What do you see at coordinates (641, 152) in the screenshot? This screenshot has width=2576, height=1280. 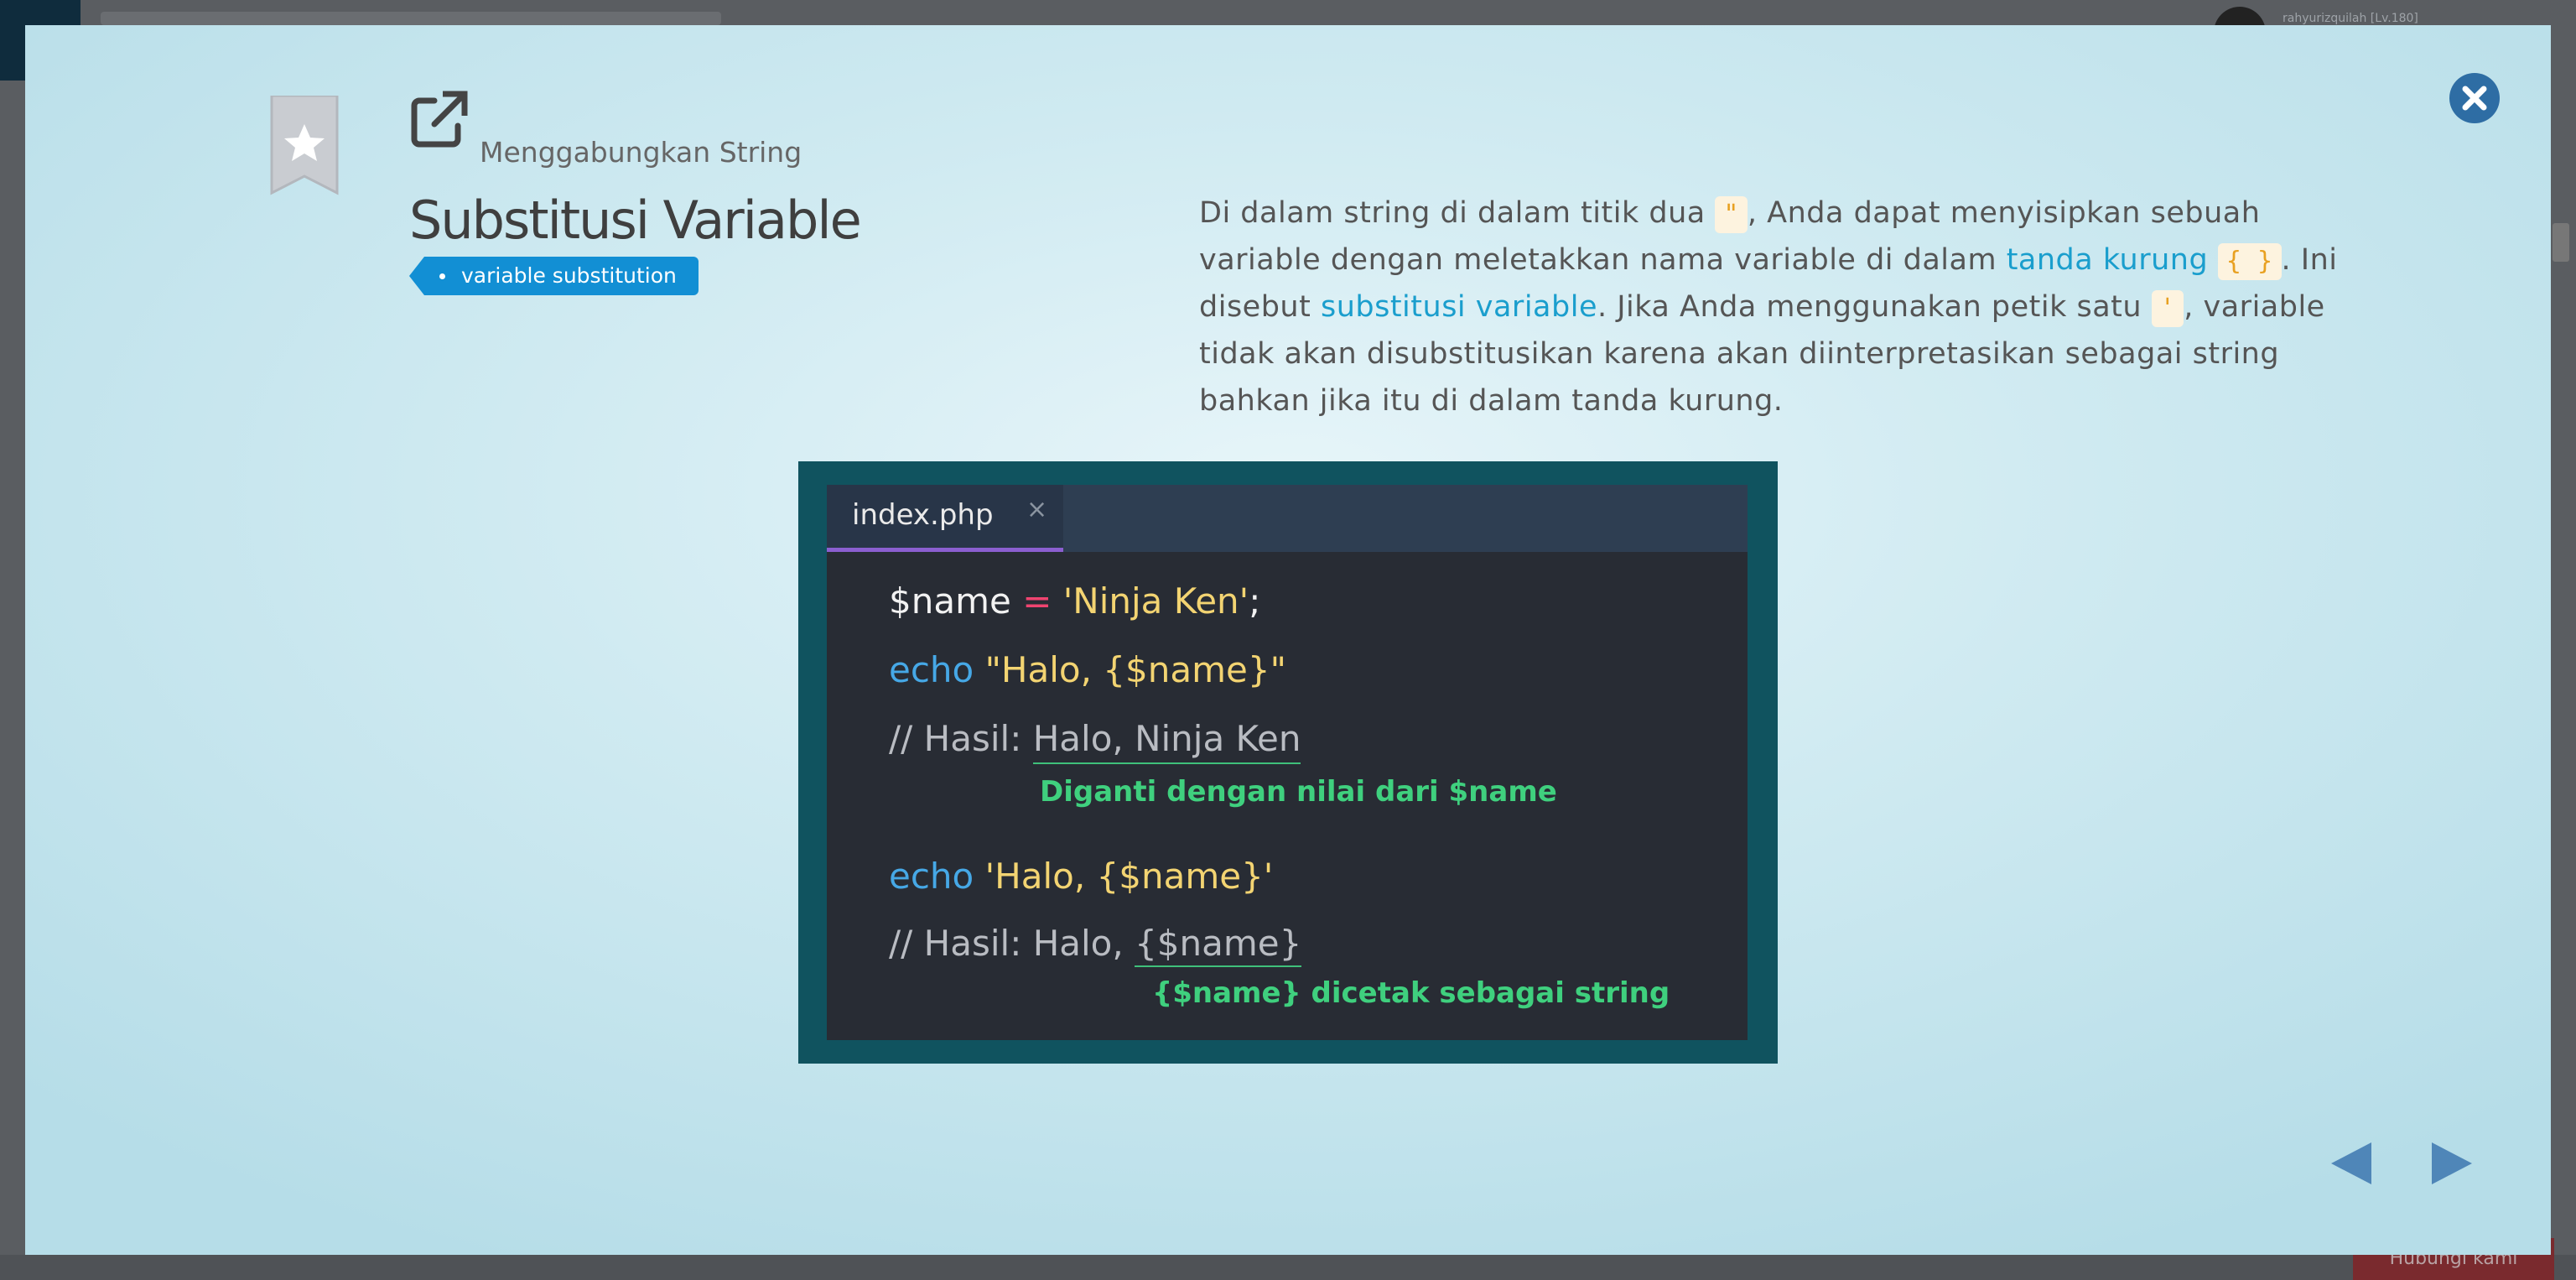 I see `breadcrumb: Menggabungkan String` at bounding box center [641, 152].